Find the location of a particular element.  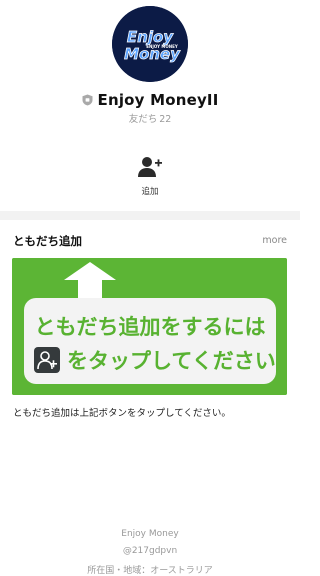

banner-description: ともだち追加は上記ボタンをタップしてください。 is located at coordinates (122, 413).